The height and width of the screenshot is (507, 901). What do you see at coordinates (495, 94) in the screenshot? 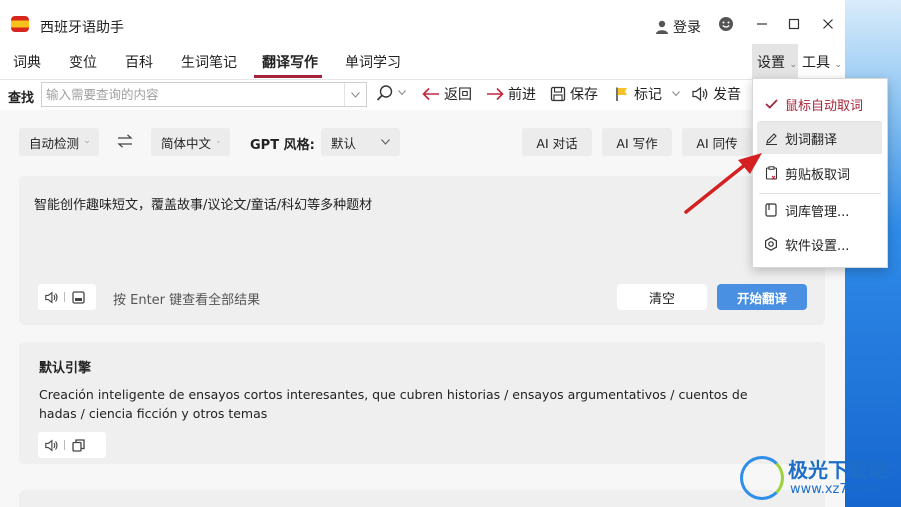
I see `arrow-right-icon` at bounding box center [495, 94].